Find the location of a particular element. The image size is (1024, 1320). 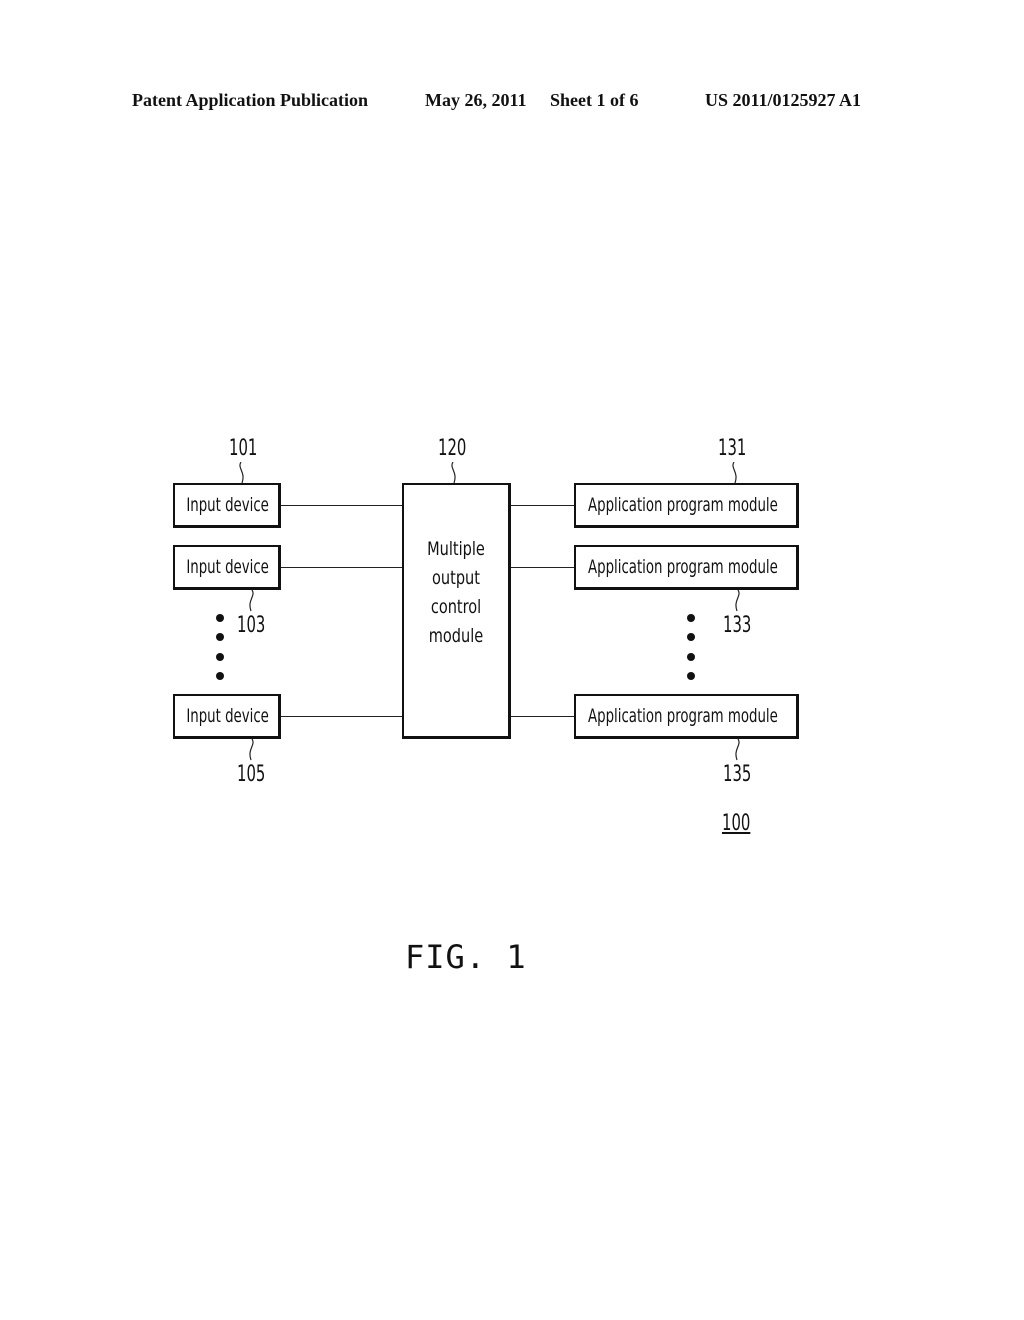

multiple-output-control-module-box: Multiple output control module is located at coordinates (456, 611).